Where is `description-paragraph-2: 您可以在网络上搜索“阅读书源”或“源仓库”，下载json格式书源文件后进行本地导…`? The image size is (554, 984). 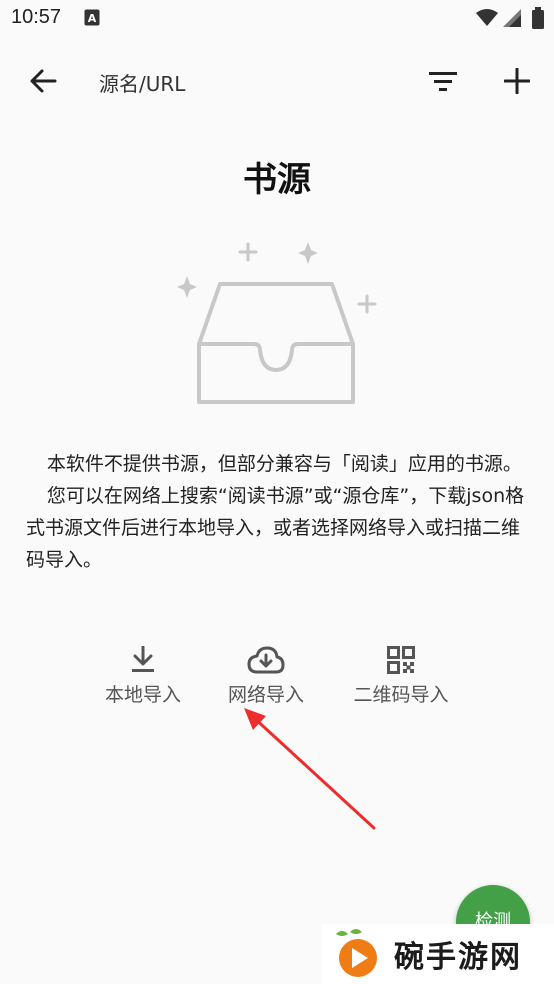 description-paragraph-2: 您可以在网络上搜索“阅读书源”或“源仓库”，下载json格式书源文件后进行本地导… is located at coordinates (275, 528).